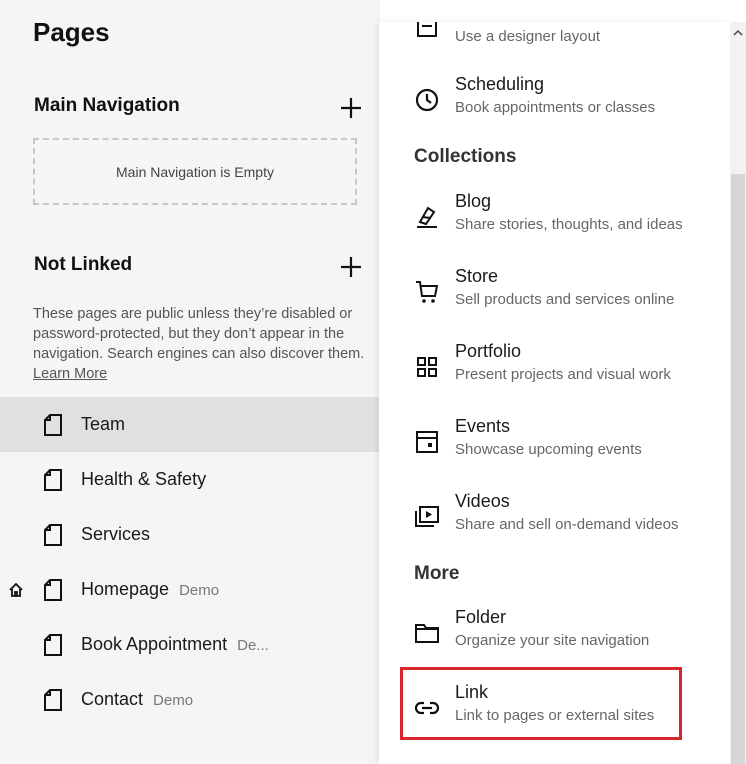 The image size is (746, 764). I want to click on menu-item-title: Blog, so click(473, 201).